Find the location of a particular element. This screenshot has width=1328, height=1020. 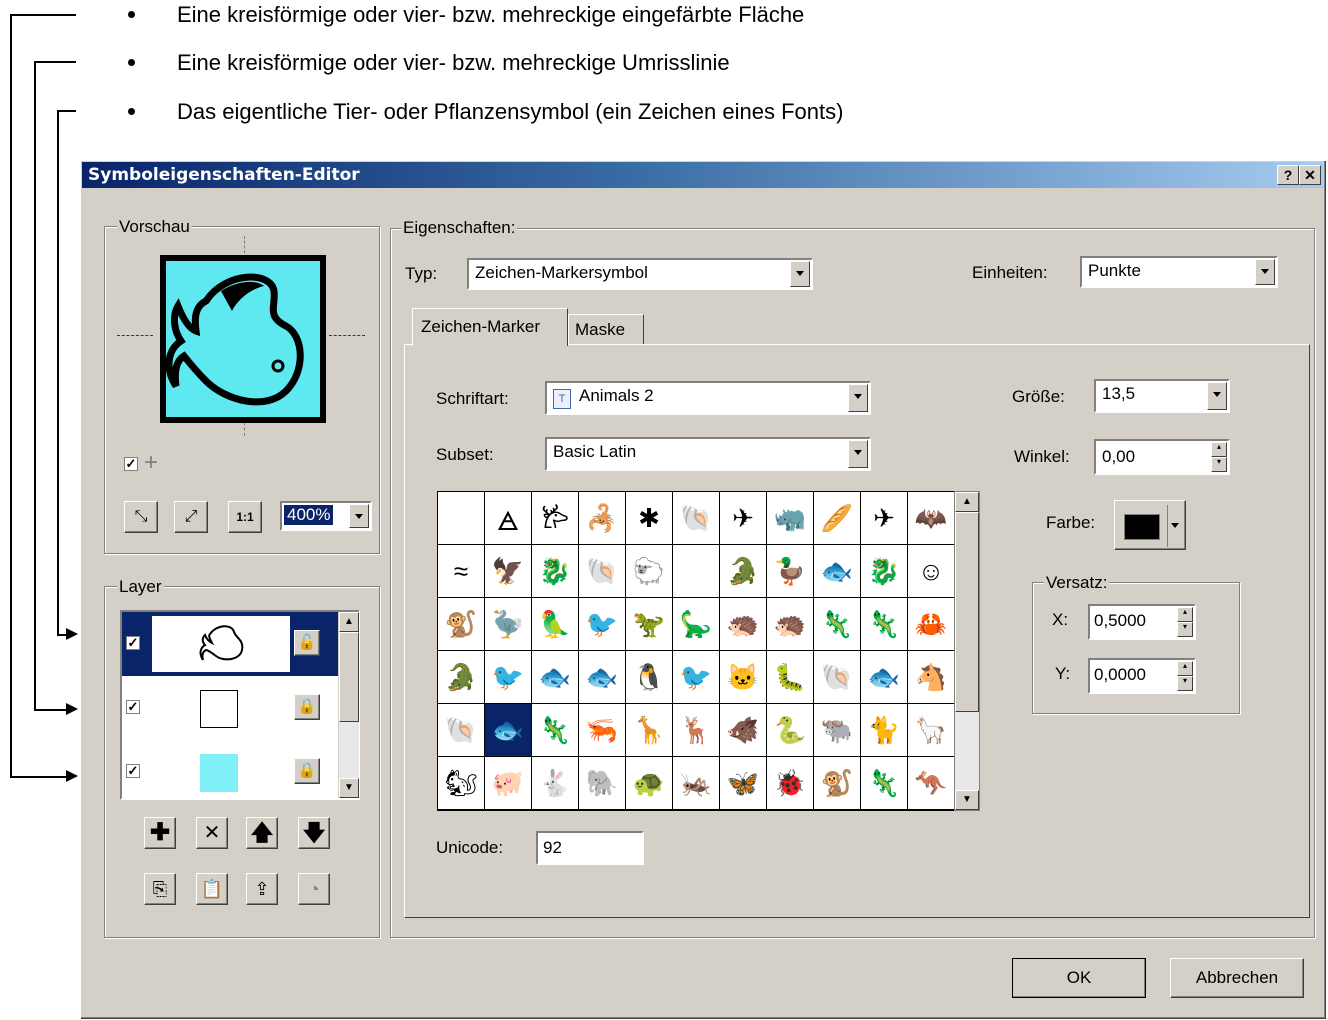

glyph-cell: 🐒 is located at coordinates (837, 783).